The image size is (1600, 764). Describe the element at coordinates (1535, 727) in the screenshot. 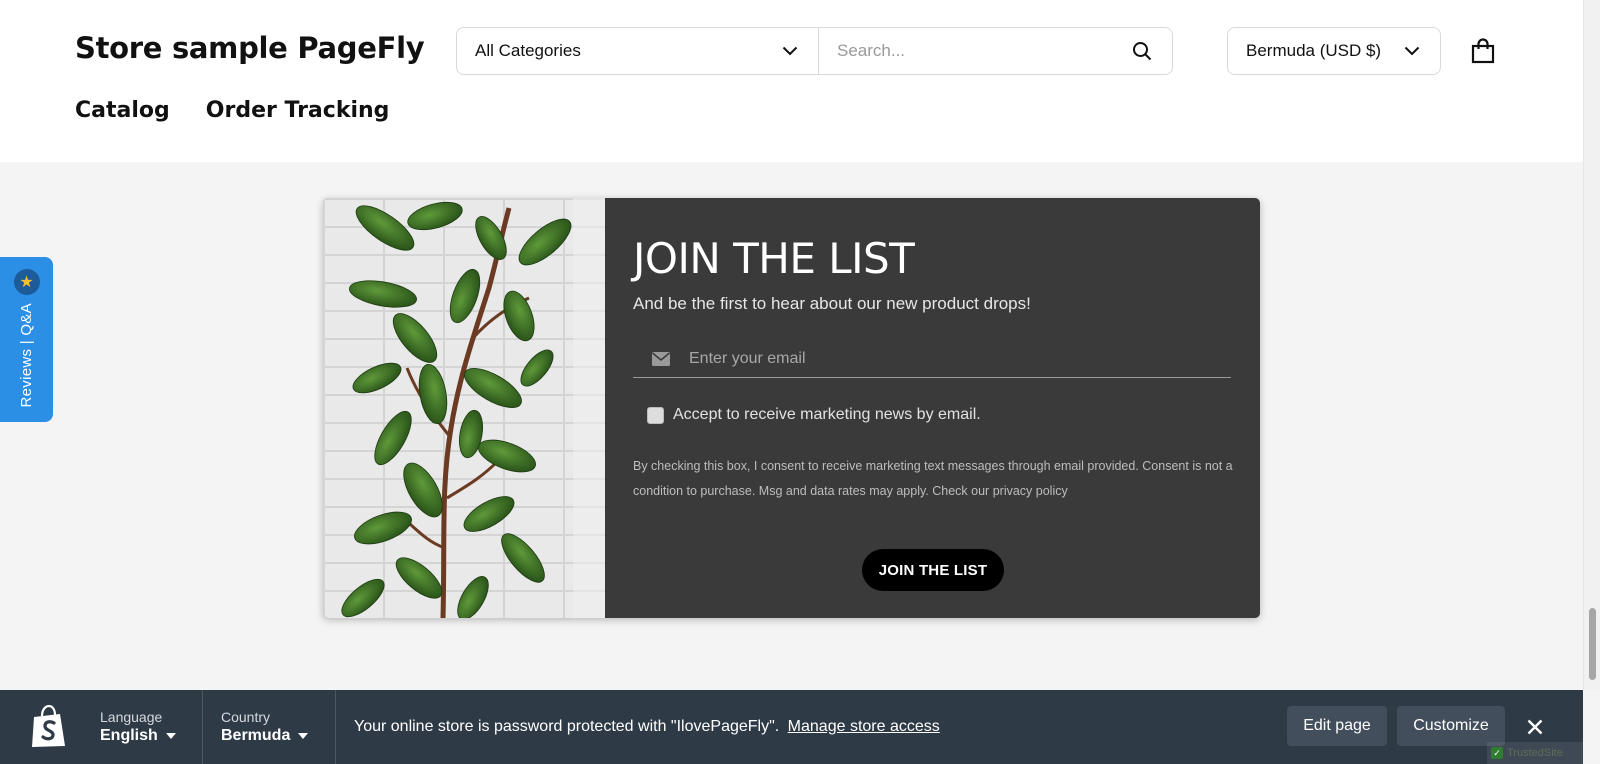

I see `close-icon` at that location.